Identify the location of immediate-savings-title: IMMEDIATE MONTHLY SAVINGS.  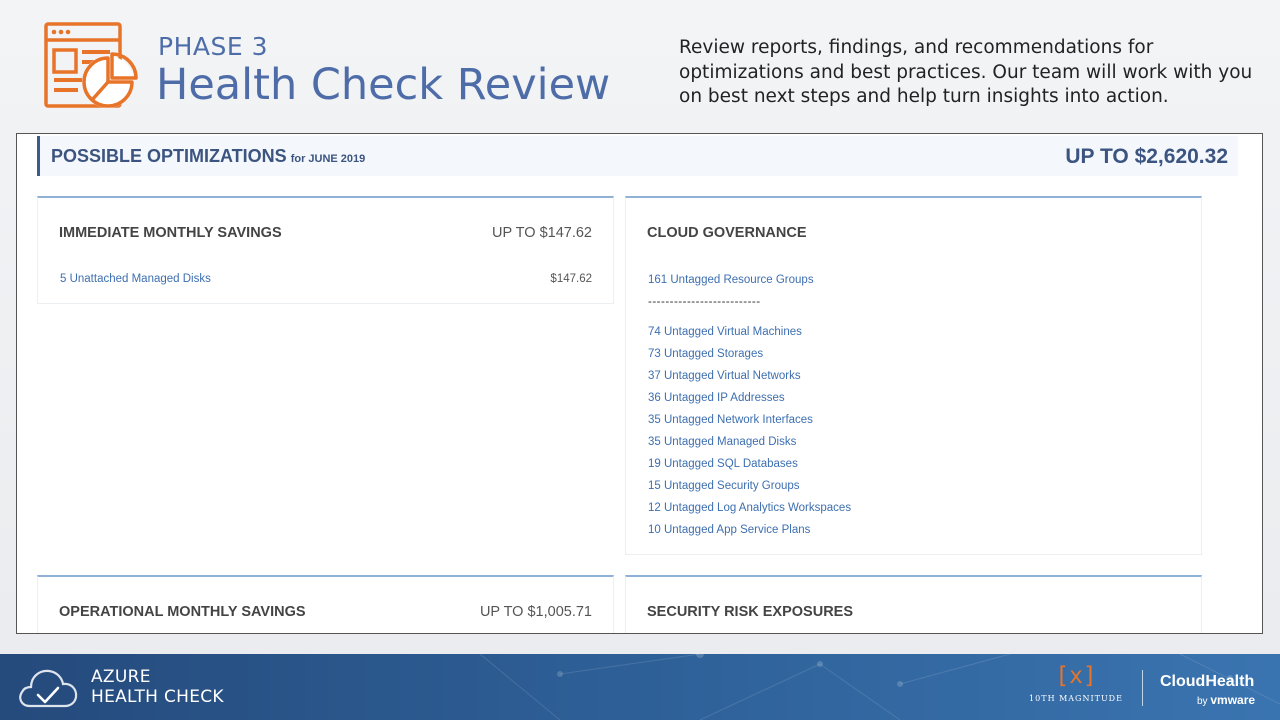
(170, 233).